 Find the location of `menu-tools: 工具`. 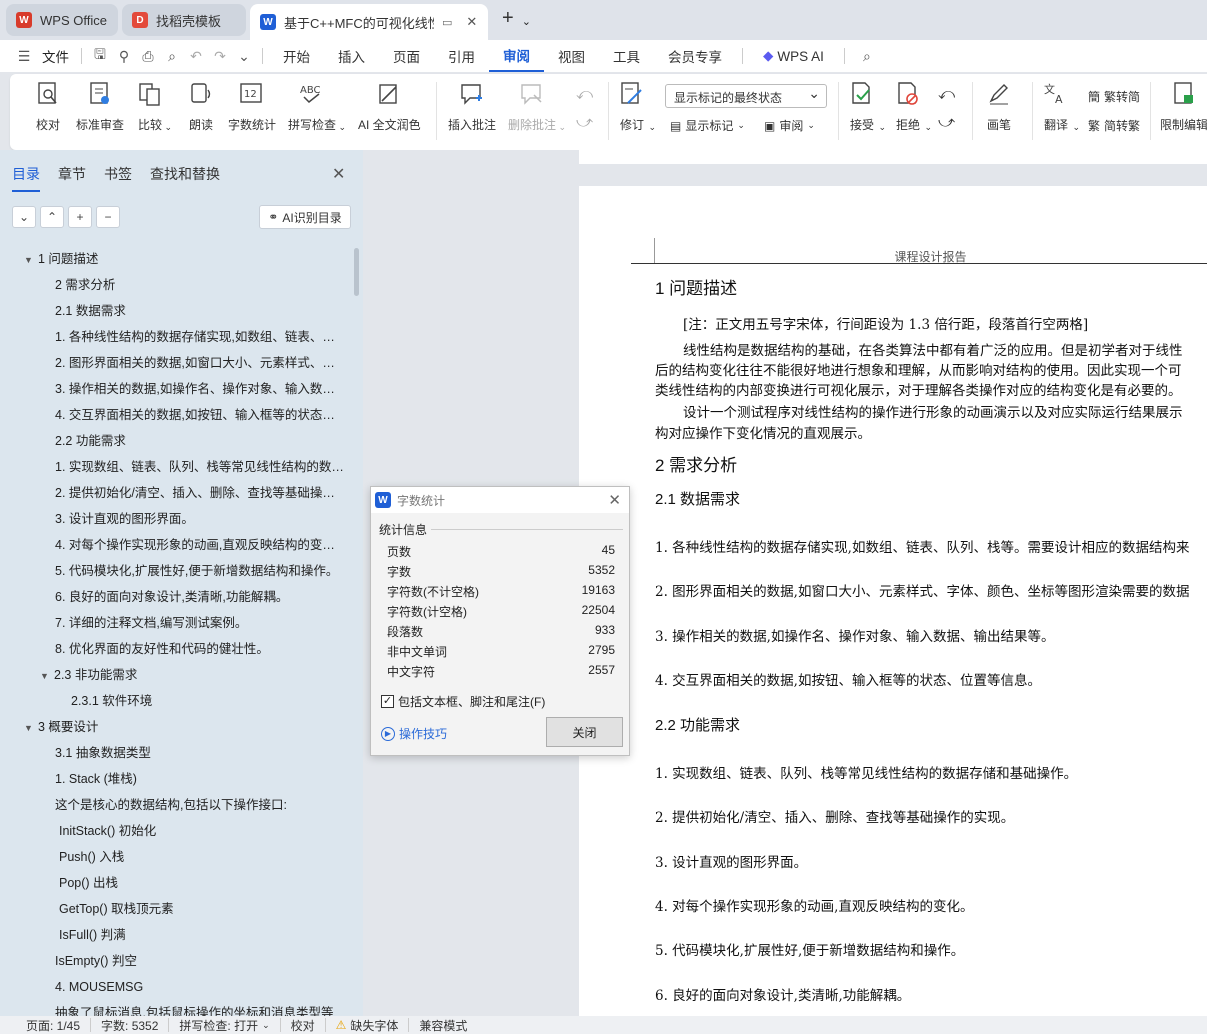

menu-tools: 工具 is located at coordinates (626, 56).